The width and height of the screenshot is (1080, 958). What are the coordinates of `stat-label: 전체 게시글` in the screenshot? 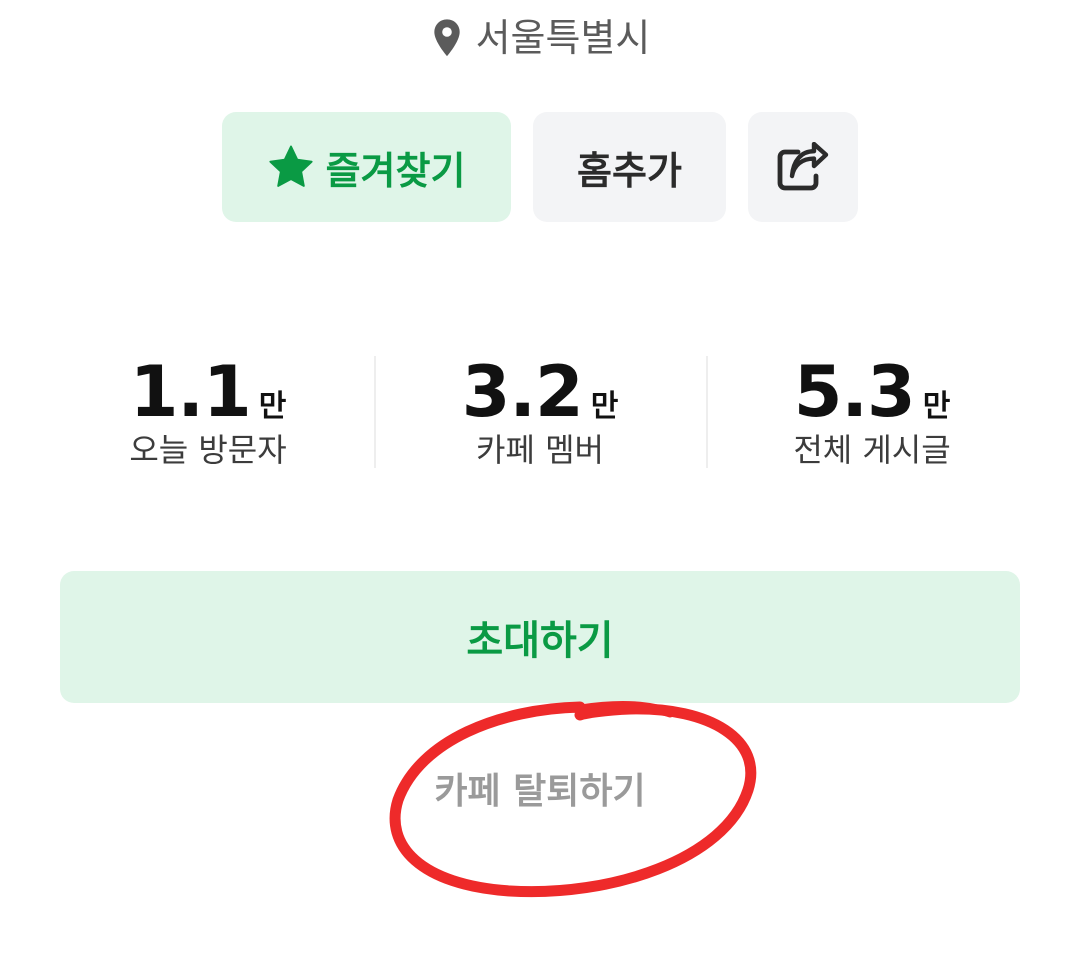 It's located at (872, 450).